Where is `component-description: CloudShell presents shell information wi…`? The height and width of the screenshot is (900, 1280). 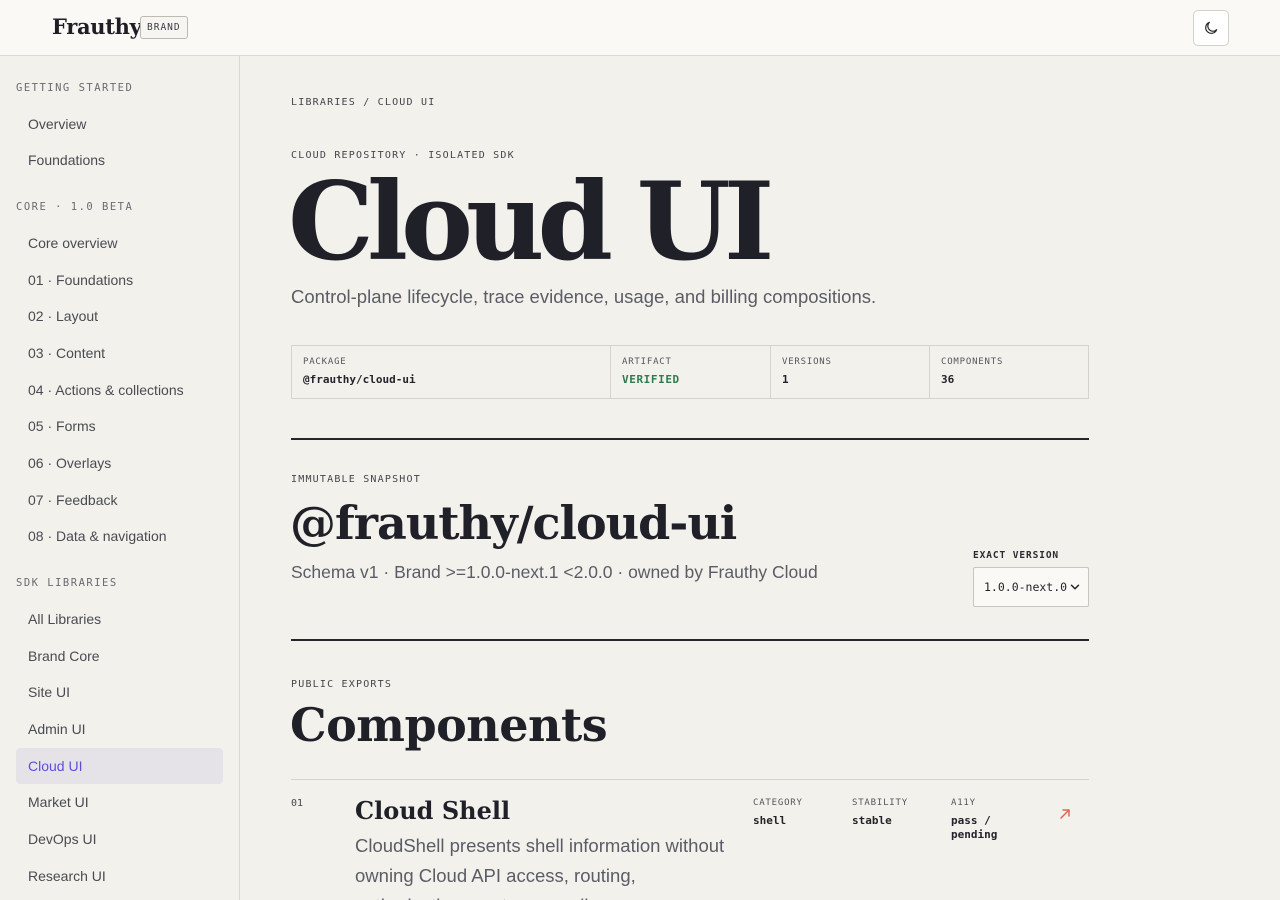
component-description: CloudShell presents shell information wi… is located at coordinates (540, 867).